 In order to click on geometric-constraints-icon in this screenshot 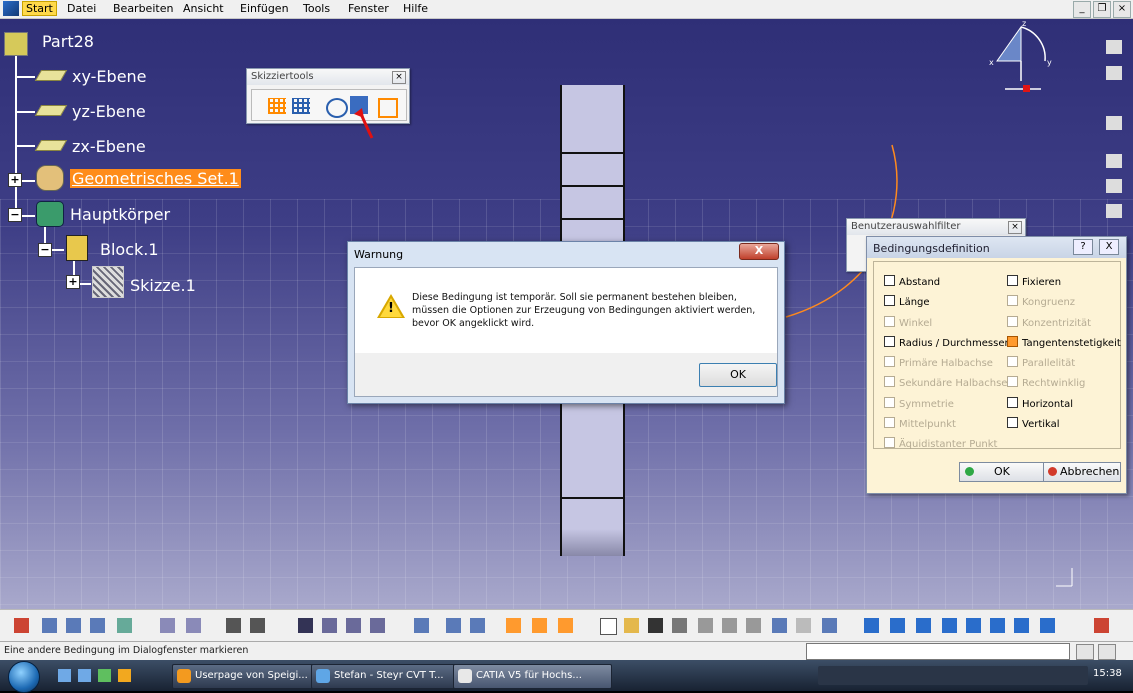, I will do `click(337, 108)`.